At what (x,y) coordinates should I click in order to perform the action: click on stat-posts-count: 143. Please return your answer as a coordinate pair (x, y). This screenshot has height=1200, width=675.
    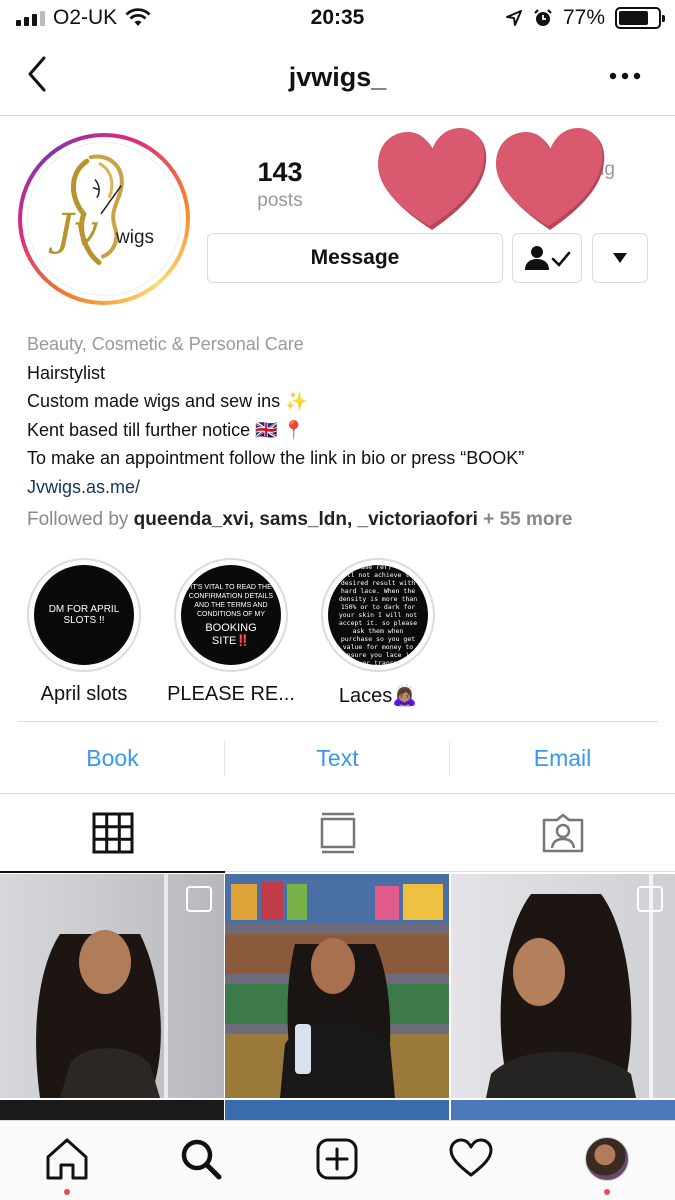
    Looking at the image, I should click on (280, 172).